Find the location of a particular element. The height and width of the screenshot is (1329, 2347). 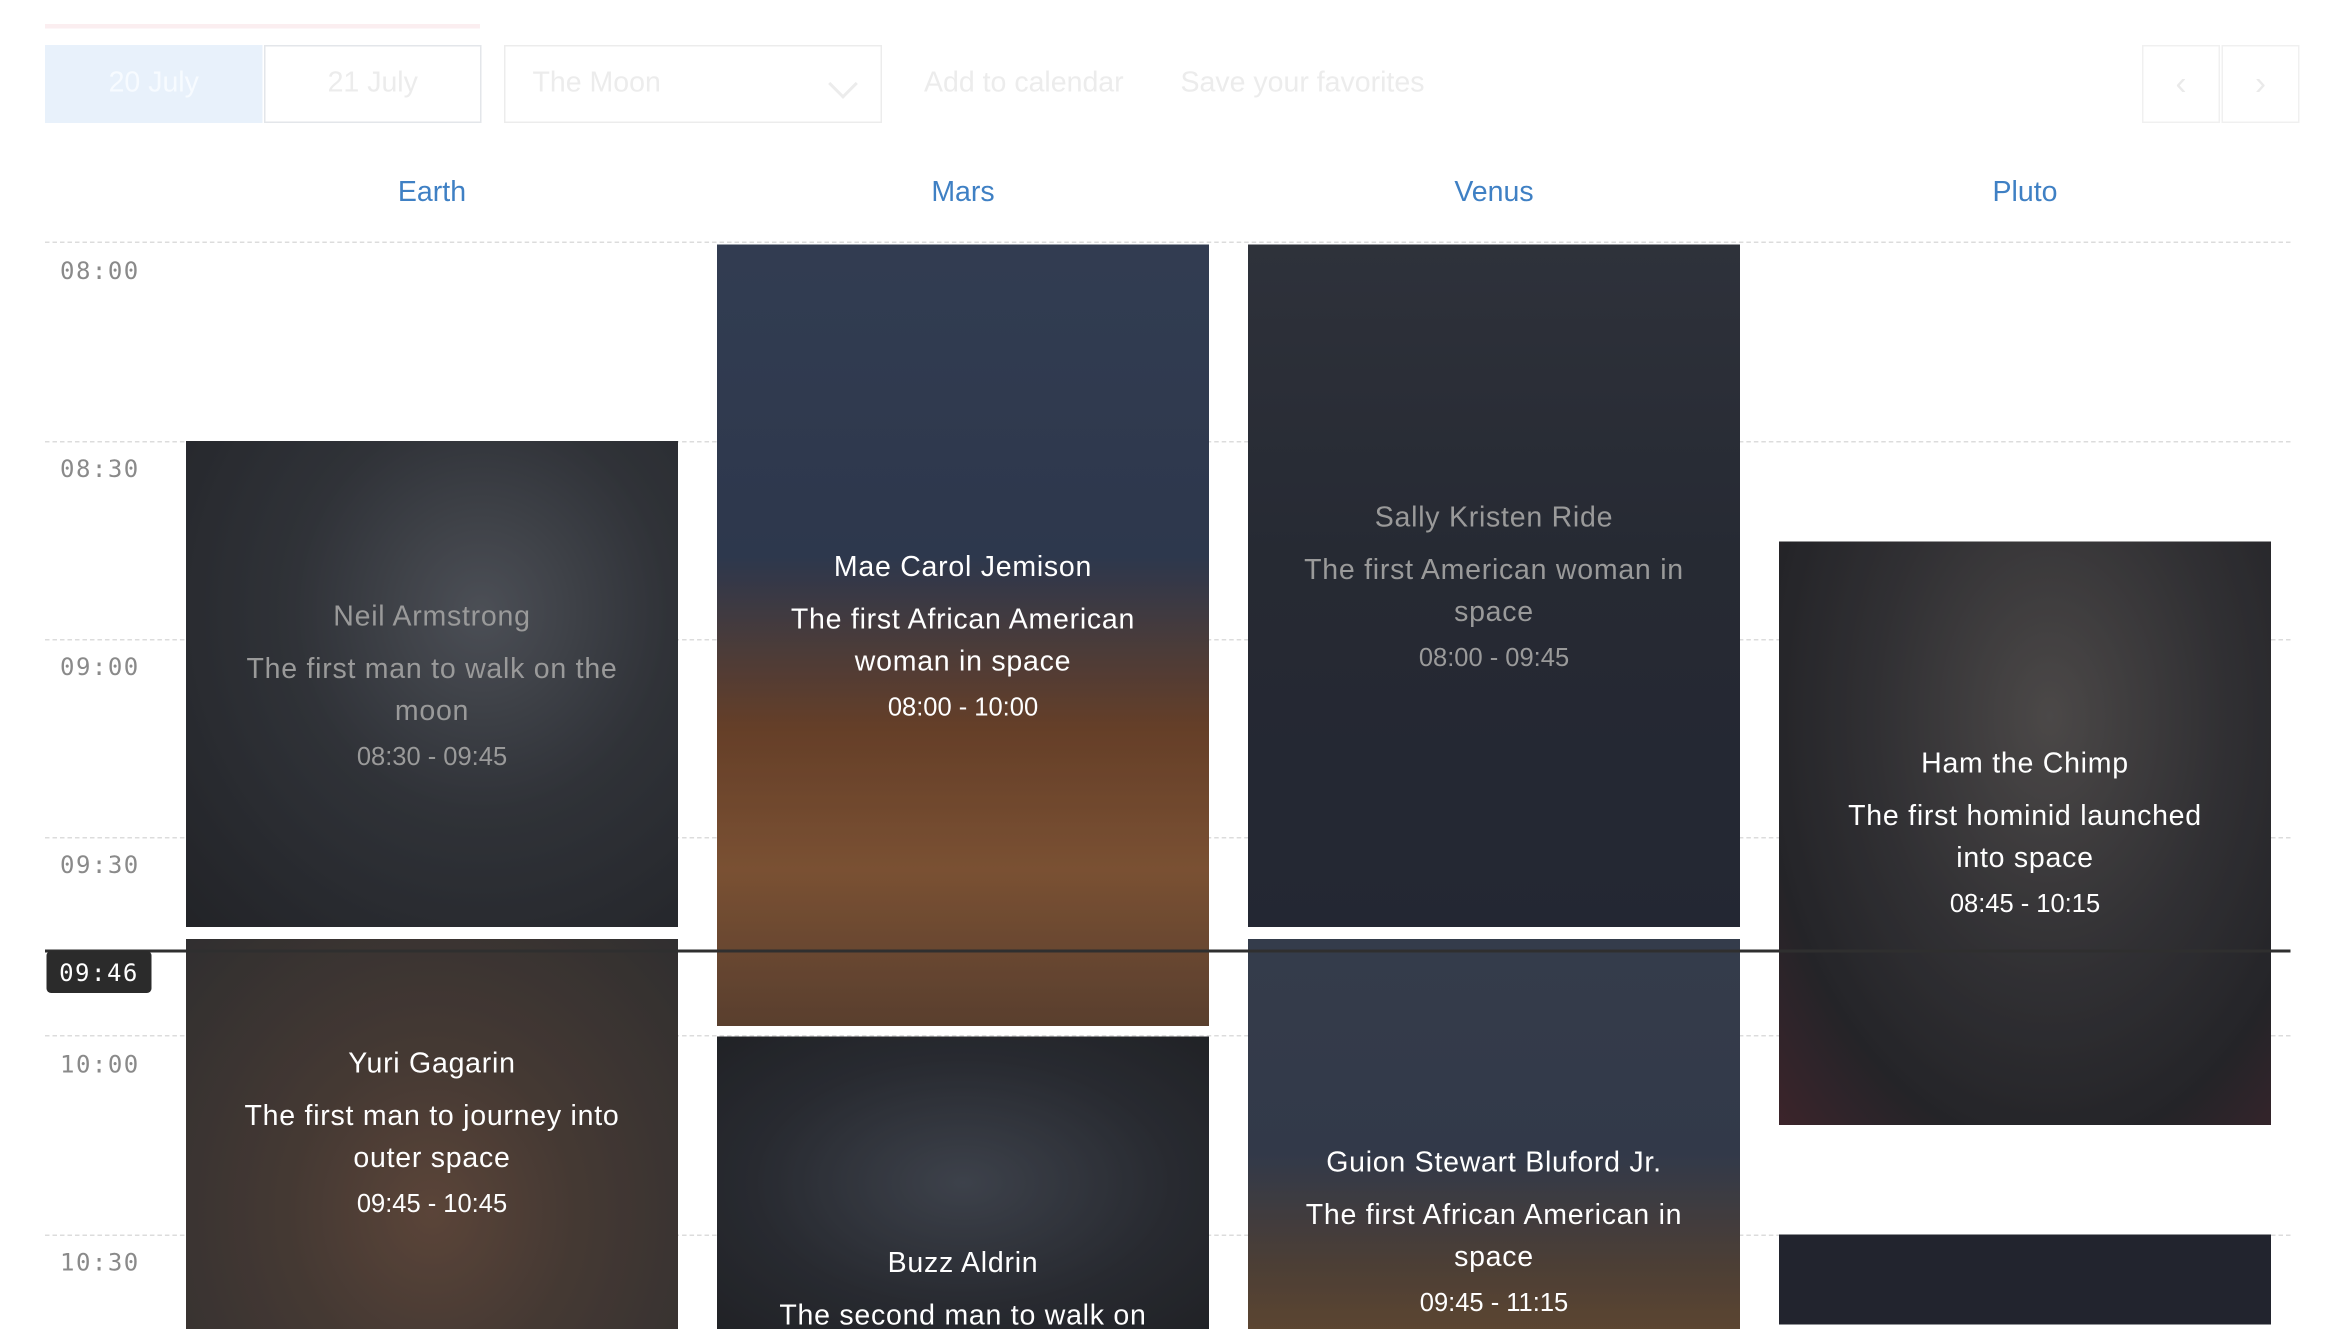

column-header-mars: Mars is located at coordinates (963, 193).